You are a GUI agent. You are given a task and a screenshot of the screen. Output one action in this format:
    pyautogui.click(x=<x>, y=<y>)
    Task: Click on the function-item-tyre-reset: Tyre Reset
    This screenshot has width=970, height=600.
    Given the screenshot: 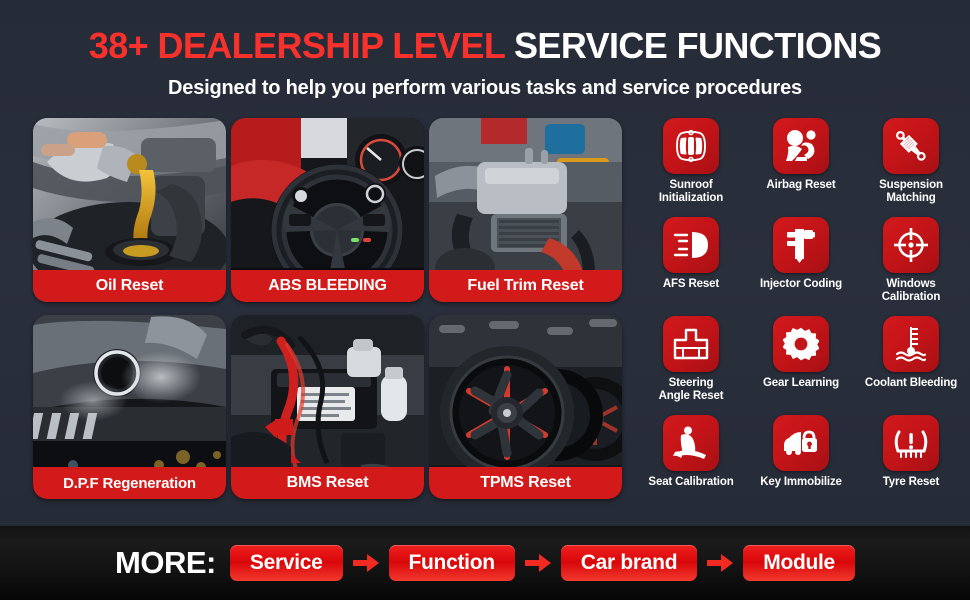 What is the action you would take?
    pyautogui.click(x=911, y=452)
    